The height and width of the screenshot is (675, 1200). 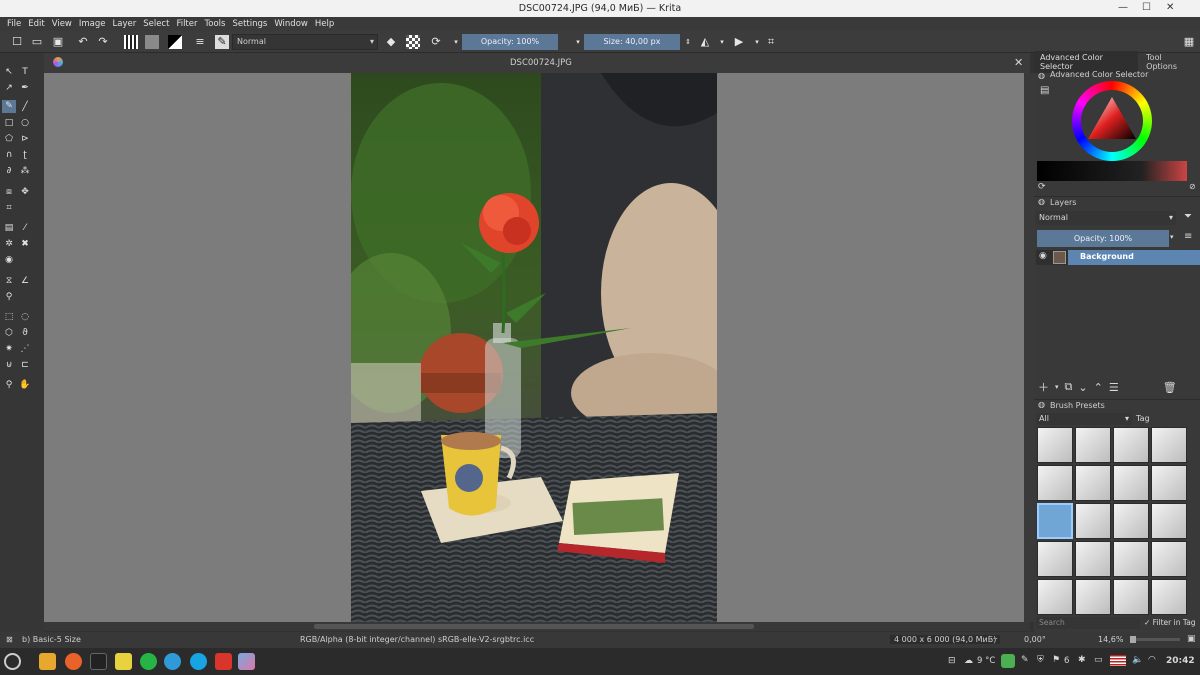 I want to click on menu-select: Select, so click(x=156, y=24).